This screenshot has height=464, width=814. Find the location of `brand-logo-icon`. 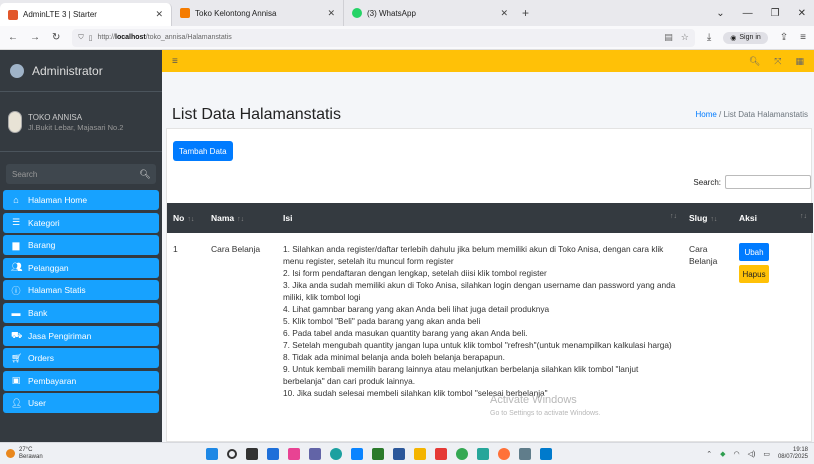

brand-logo-icon is located at coordinates (17, 70).